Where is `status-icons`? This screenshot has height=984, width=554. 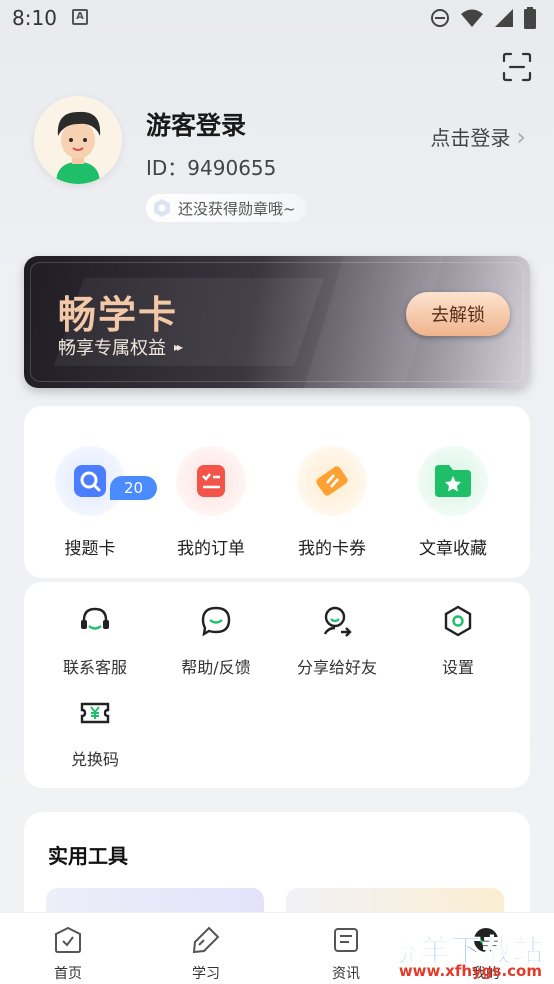 status-icons is located at coordinates (483, 18).